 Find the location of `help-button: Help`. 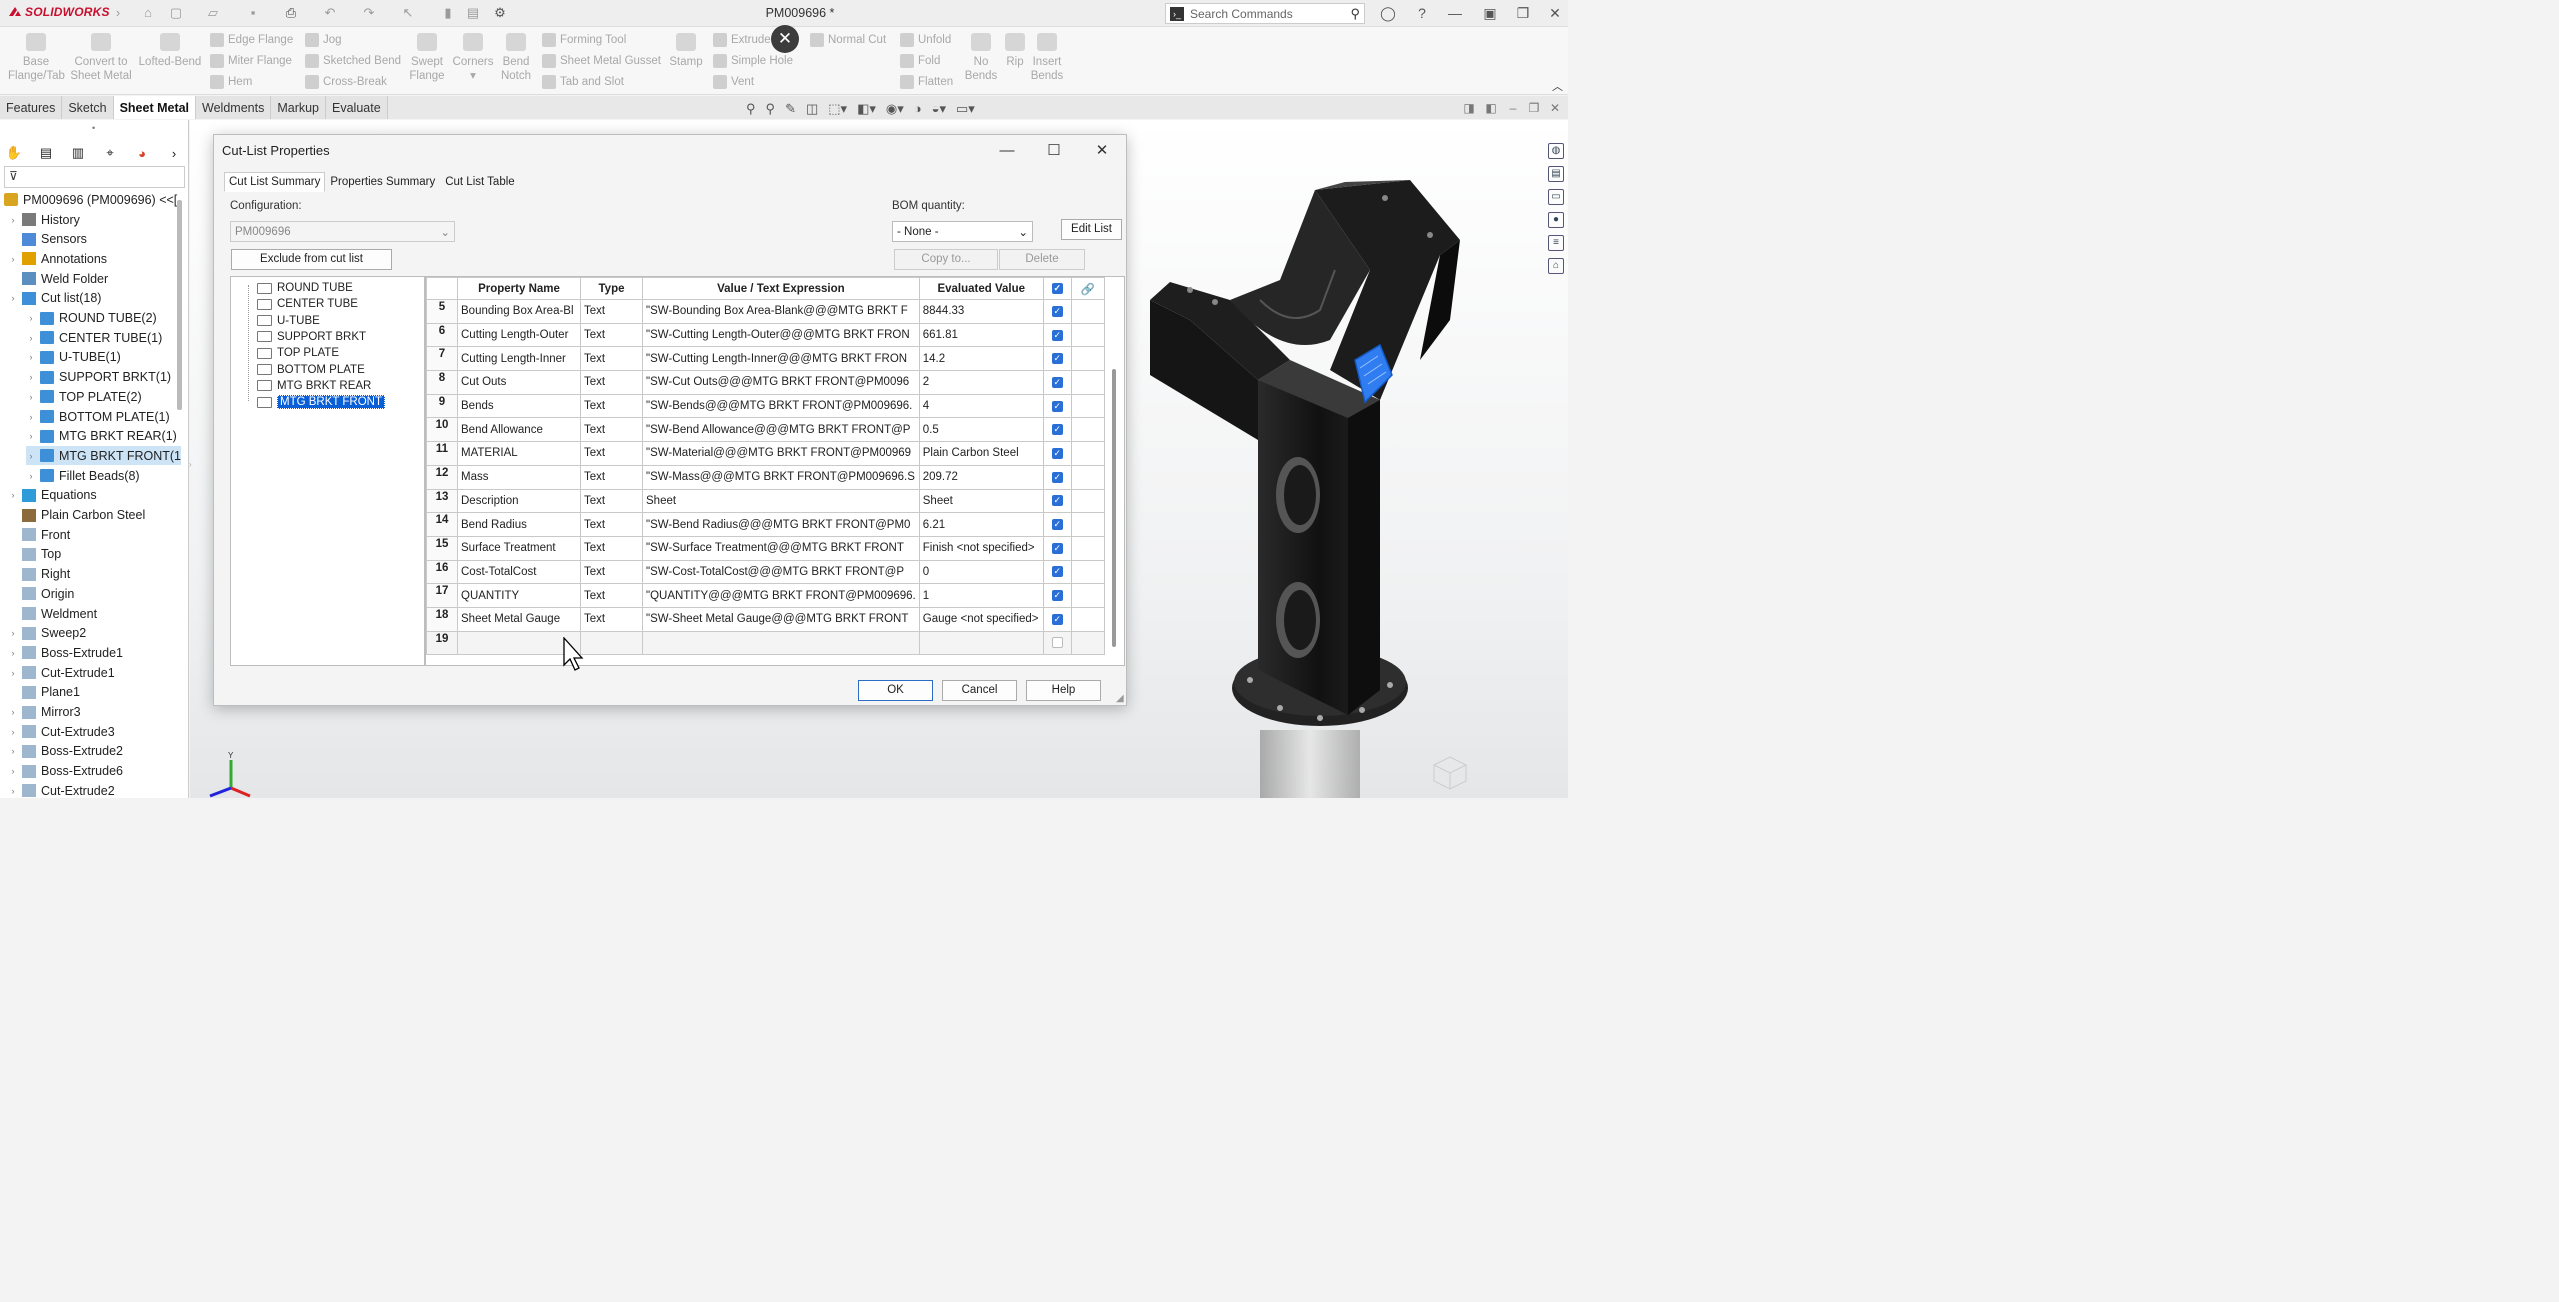

help-button: Help is located at coordinates (1063, 690).